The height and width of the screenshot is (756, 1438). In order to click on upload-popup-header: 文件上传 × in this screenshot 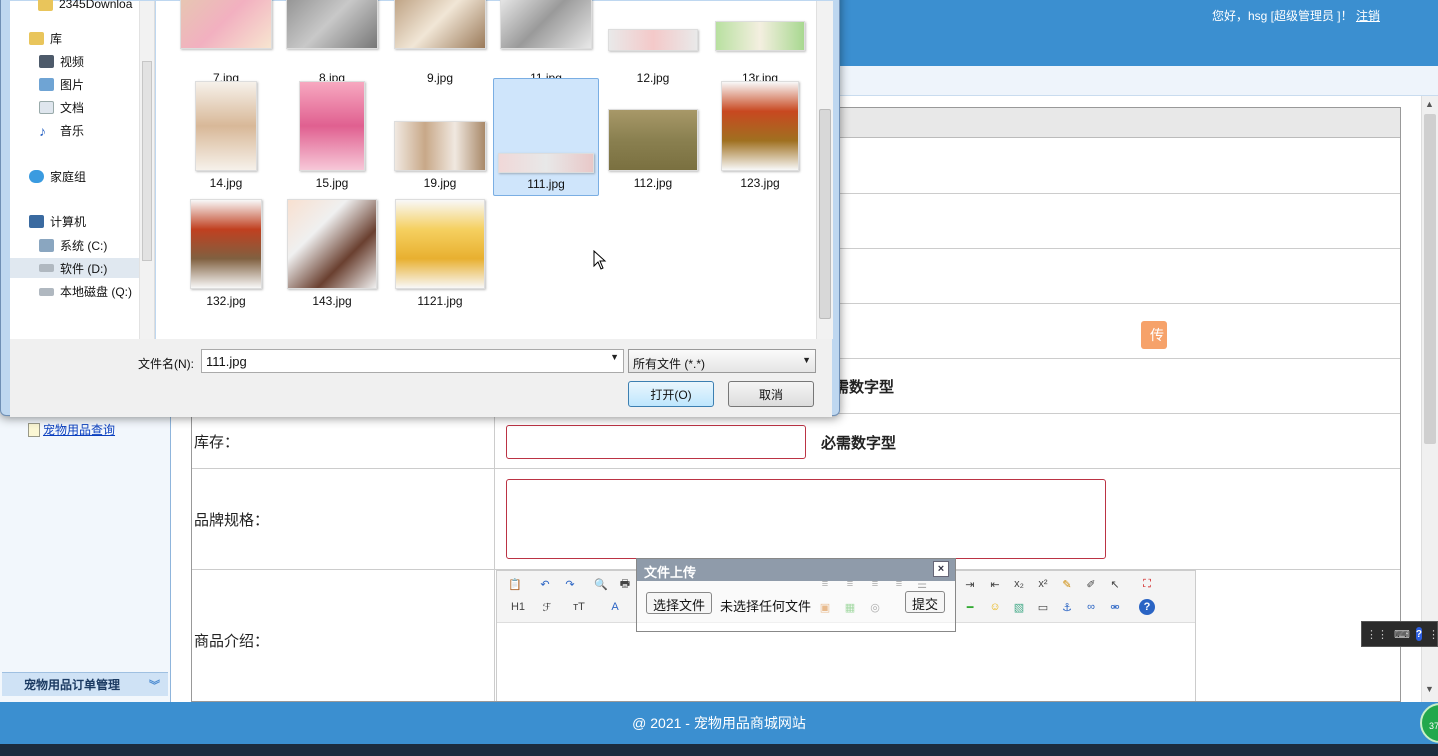, I will do `click(796, 570)`.